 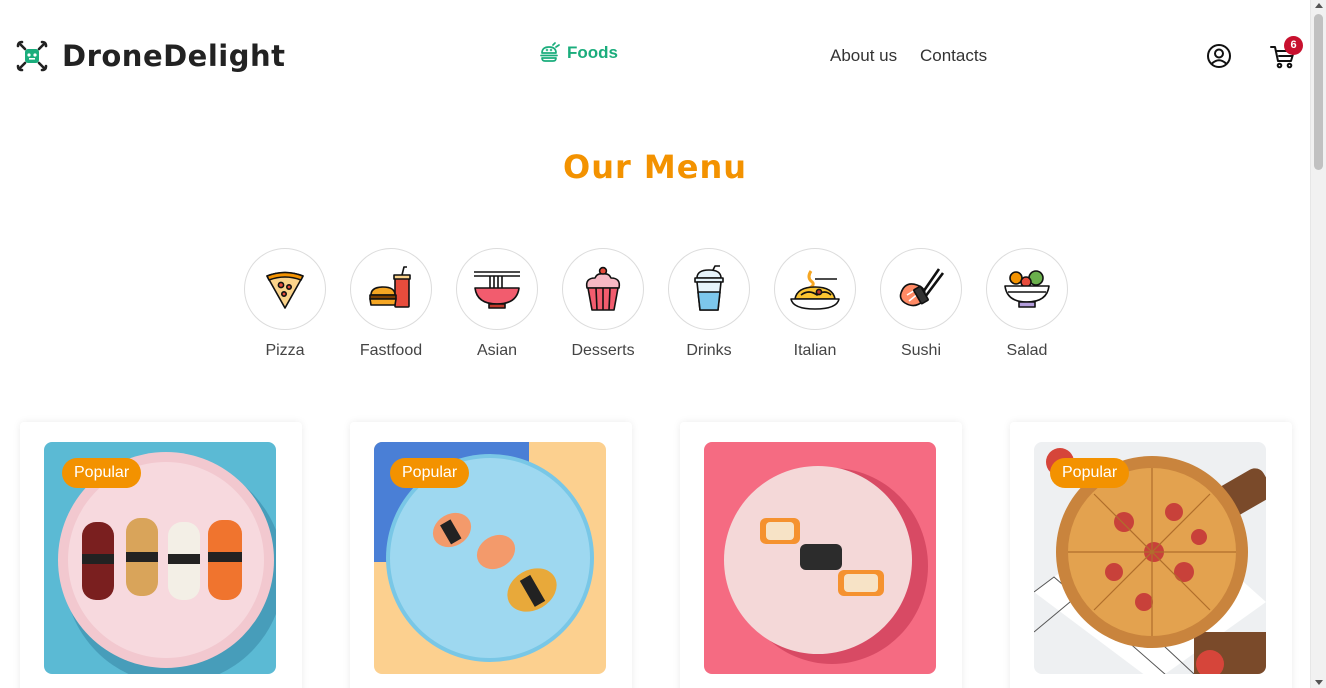 I want to click on salad-bowl-icon, so click(x=1027, y=289).